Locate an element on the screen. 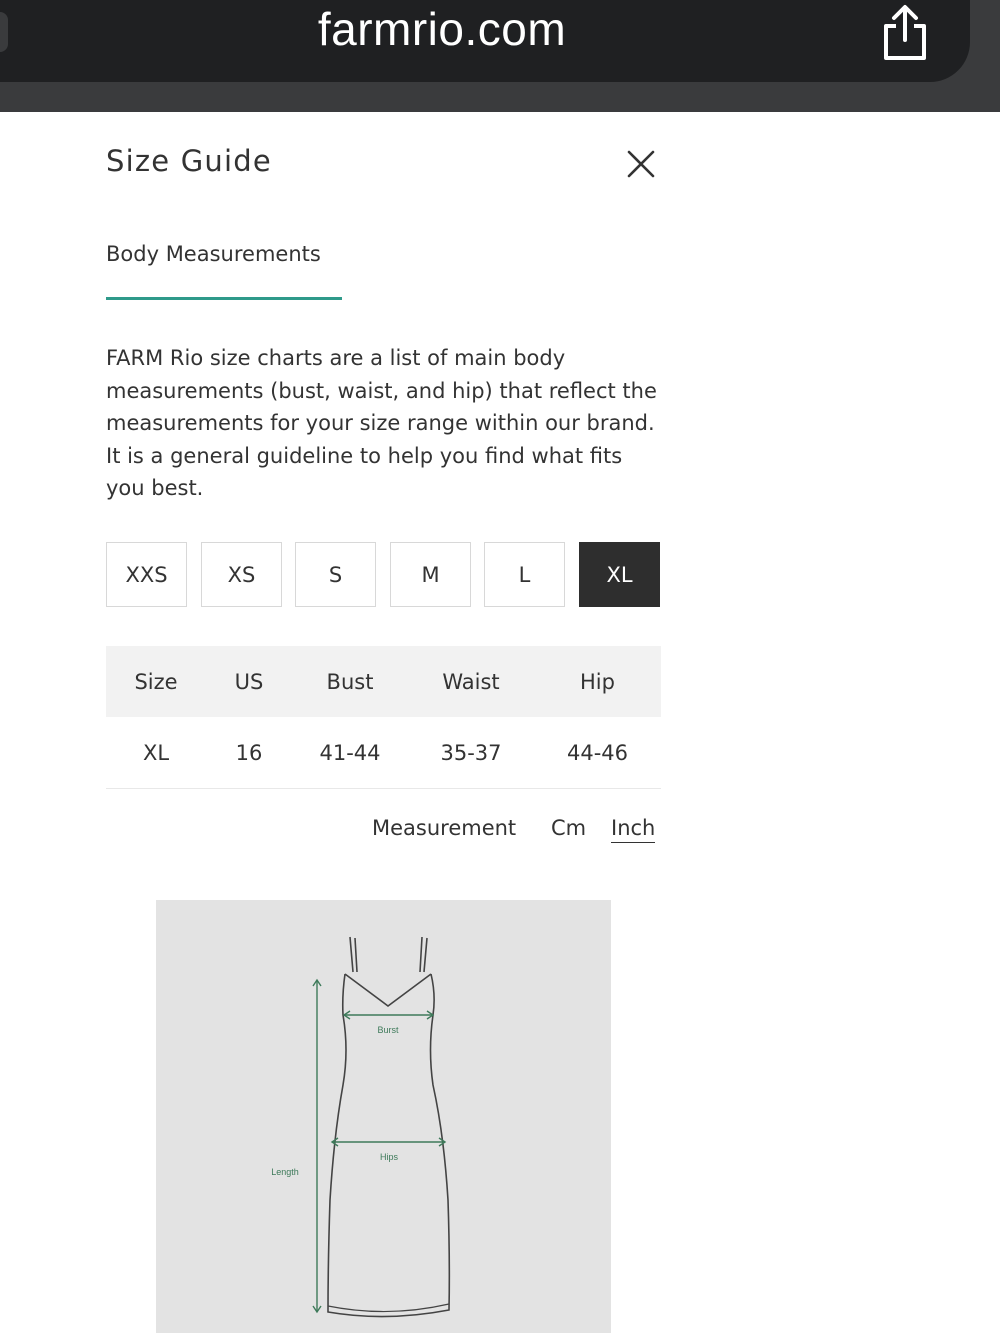  bust-label: Burst is located at coordinates (388, 1030).